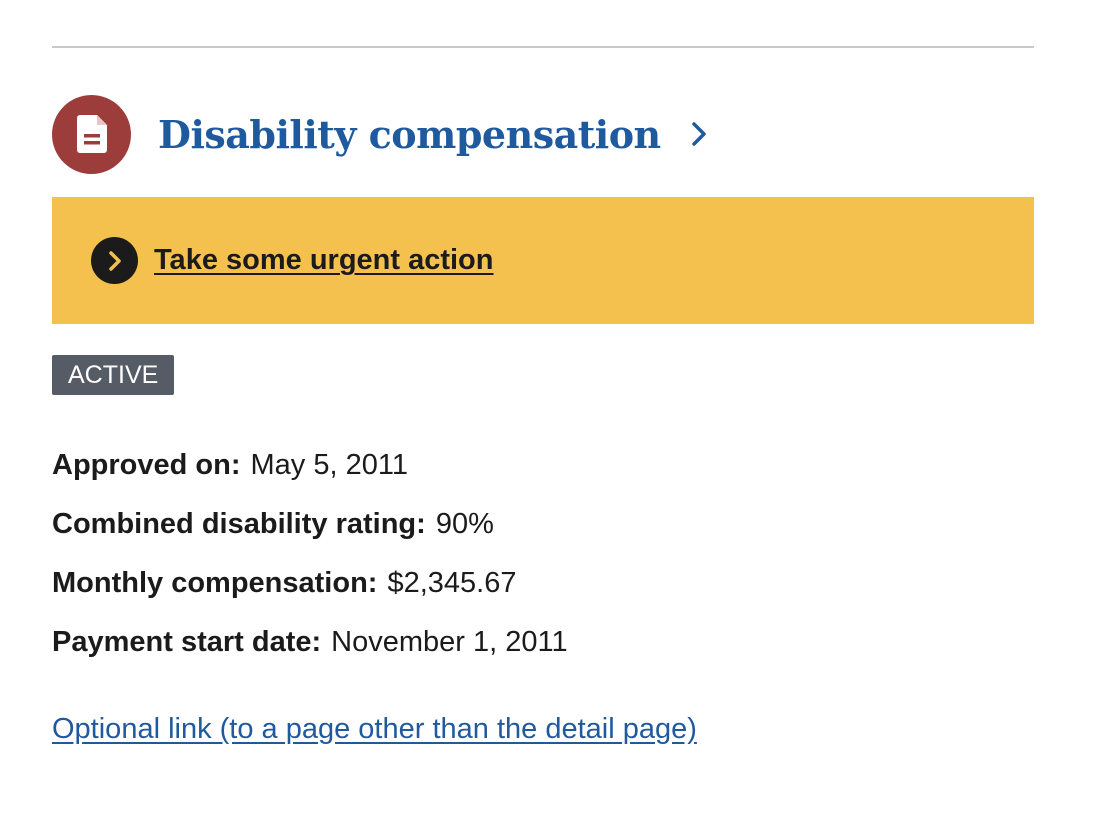 The image size is (1104, 822). What do you see at coordinates (452, 583) in the screenshot?
I see `detail-value: $2,345.67` at bounding box center [452, 583].